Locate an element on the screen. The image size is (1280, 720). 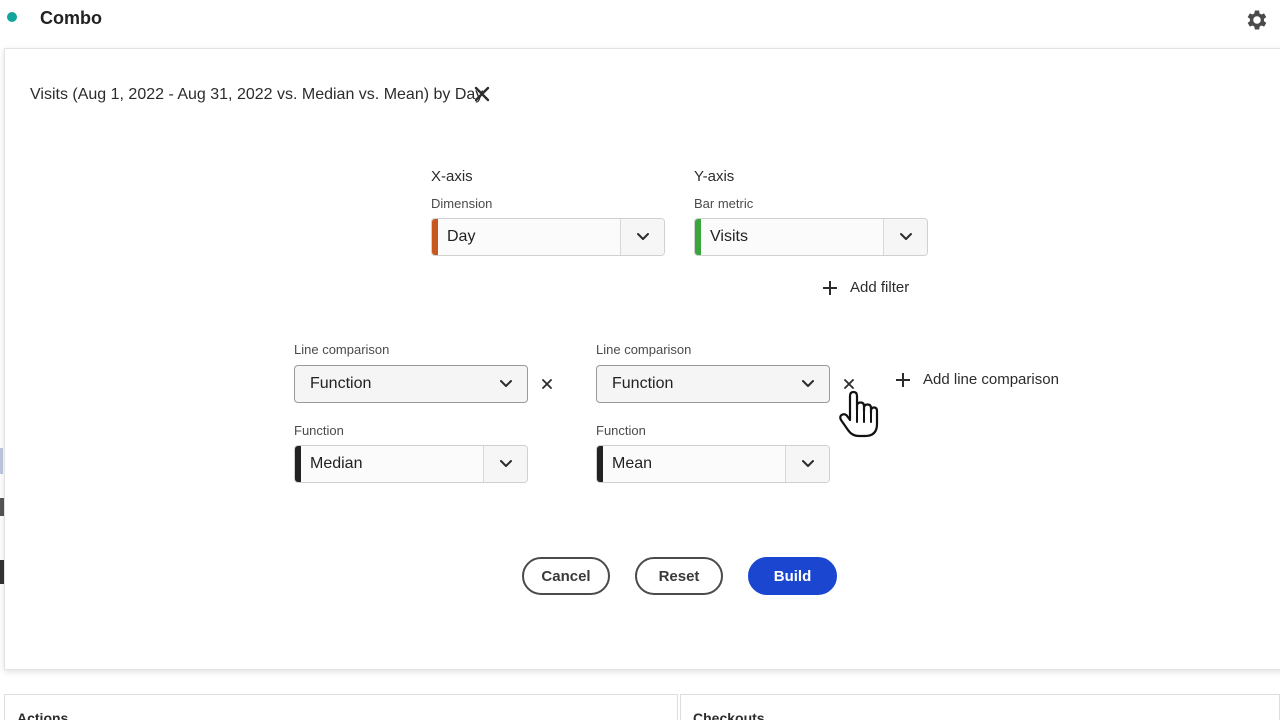
add-line-comparison-label: Add line comparison is located at coordinates (991, 379).